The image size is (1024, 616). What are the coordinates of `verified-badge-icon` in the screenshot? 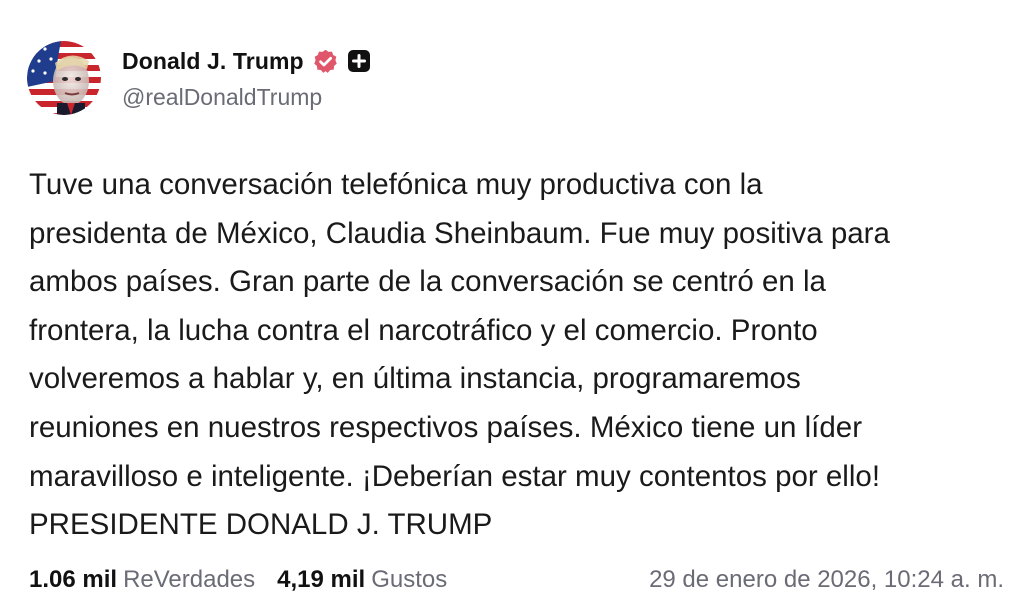 It's located at (325, 61).